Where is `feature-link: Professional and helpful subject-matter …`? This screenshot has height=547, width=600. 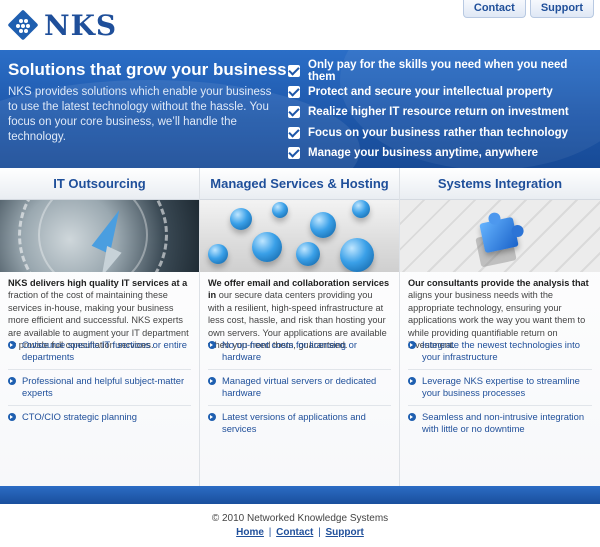
feature-link: Professional and helpful subject-matter … is located at coordinates (99, 388).